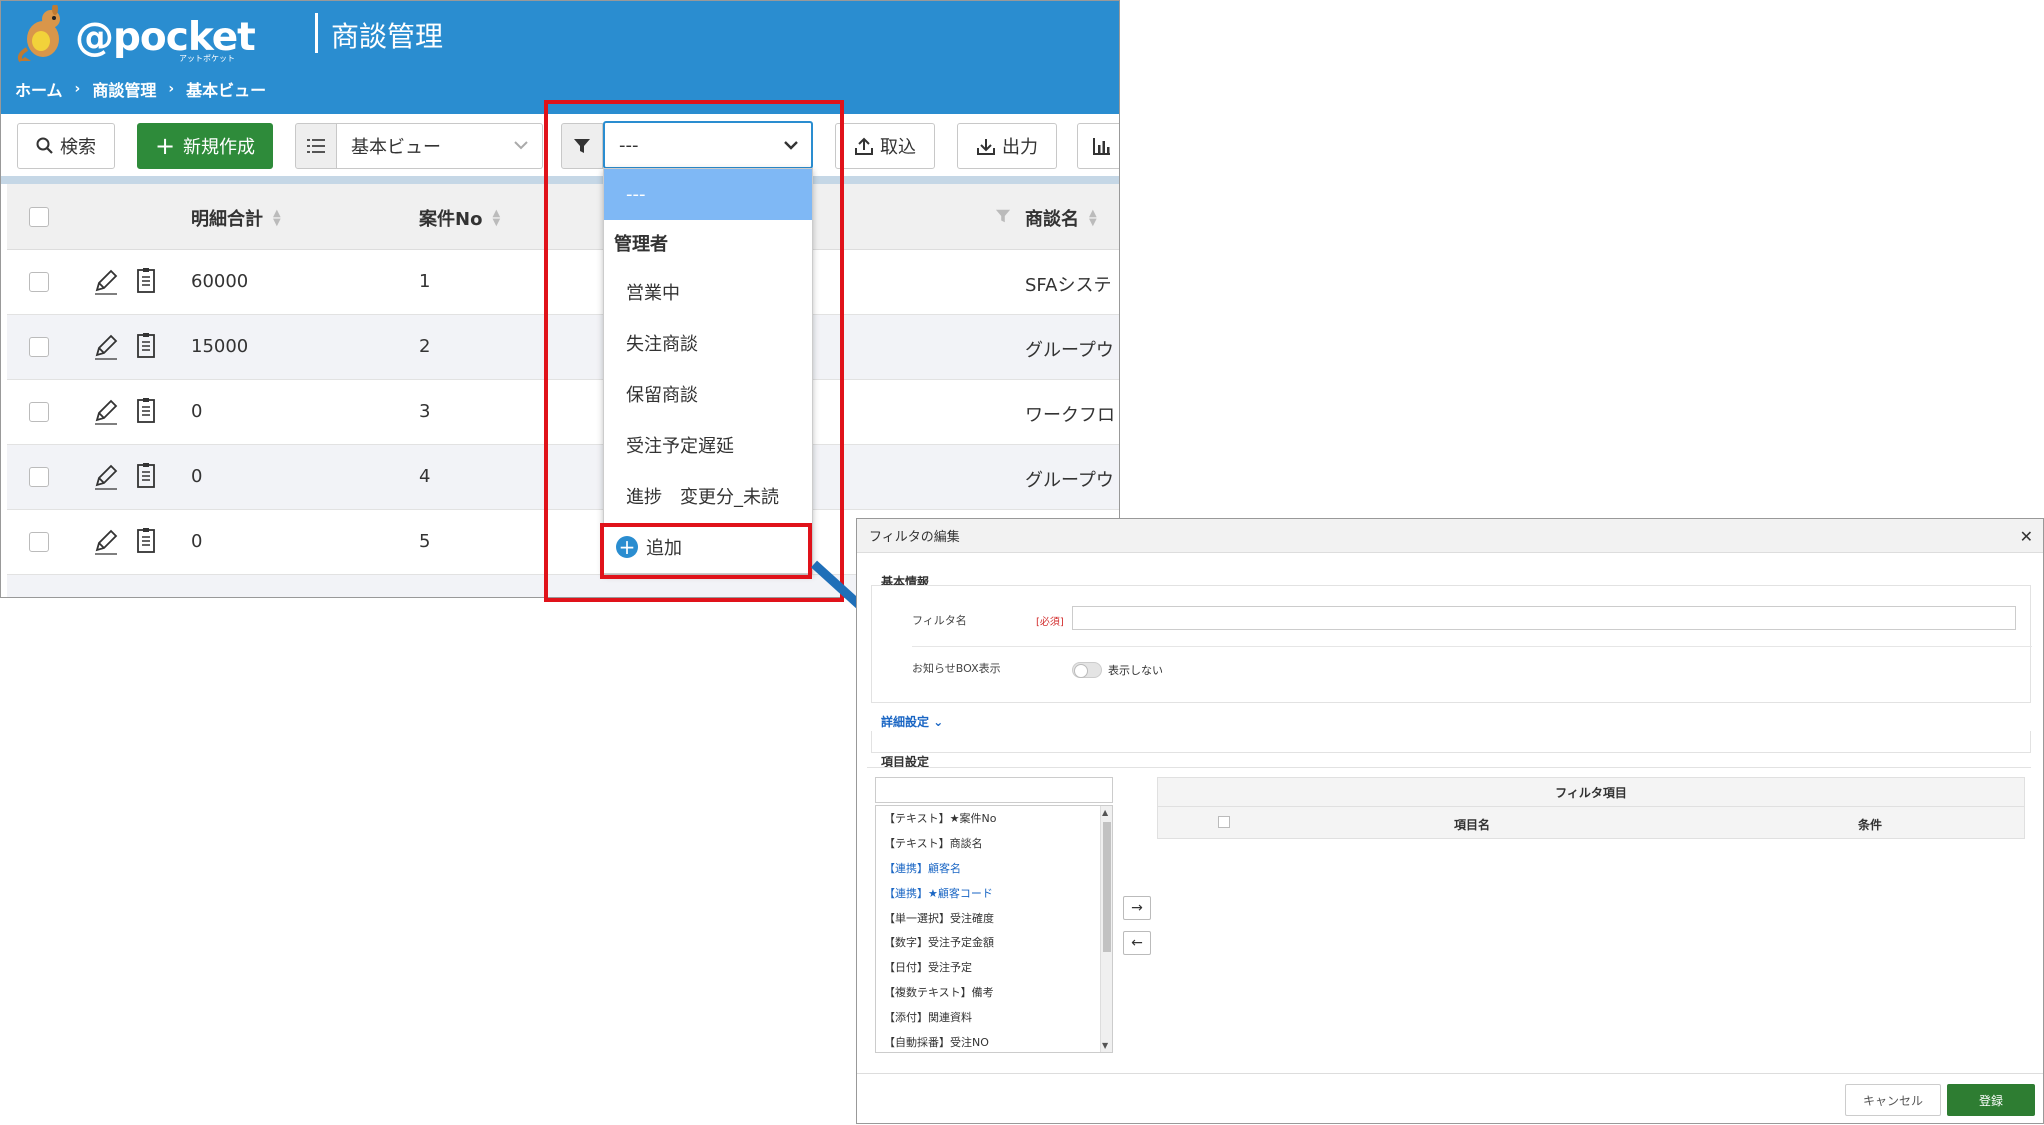 The height and width of the screenshot is (1125, 2044). Describe the element at coordinates (2026, 536) in the screenshot. I see `close-icon: ✕` at that location.